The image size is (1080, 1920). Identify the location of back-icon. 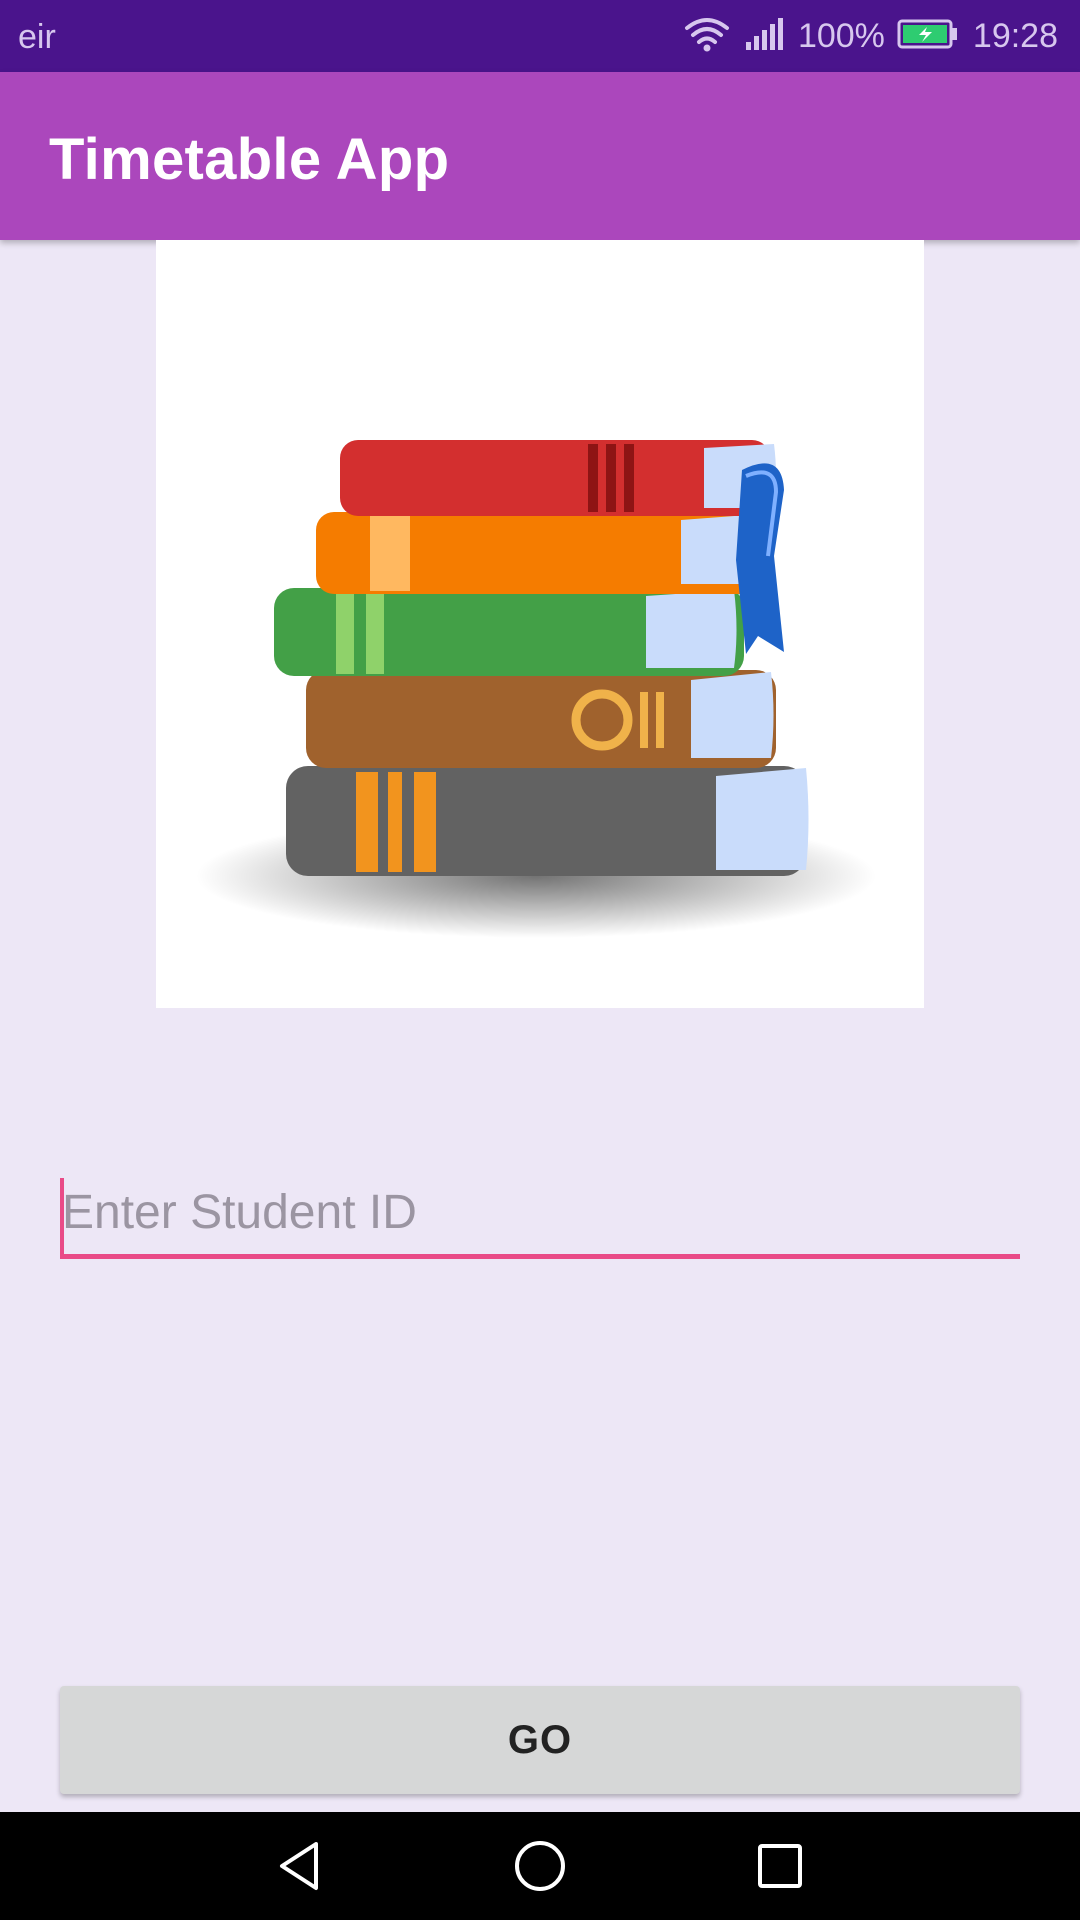
(300, 1866).